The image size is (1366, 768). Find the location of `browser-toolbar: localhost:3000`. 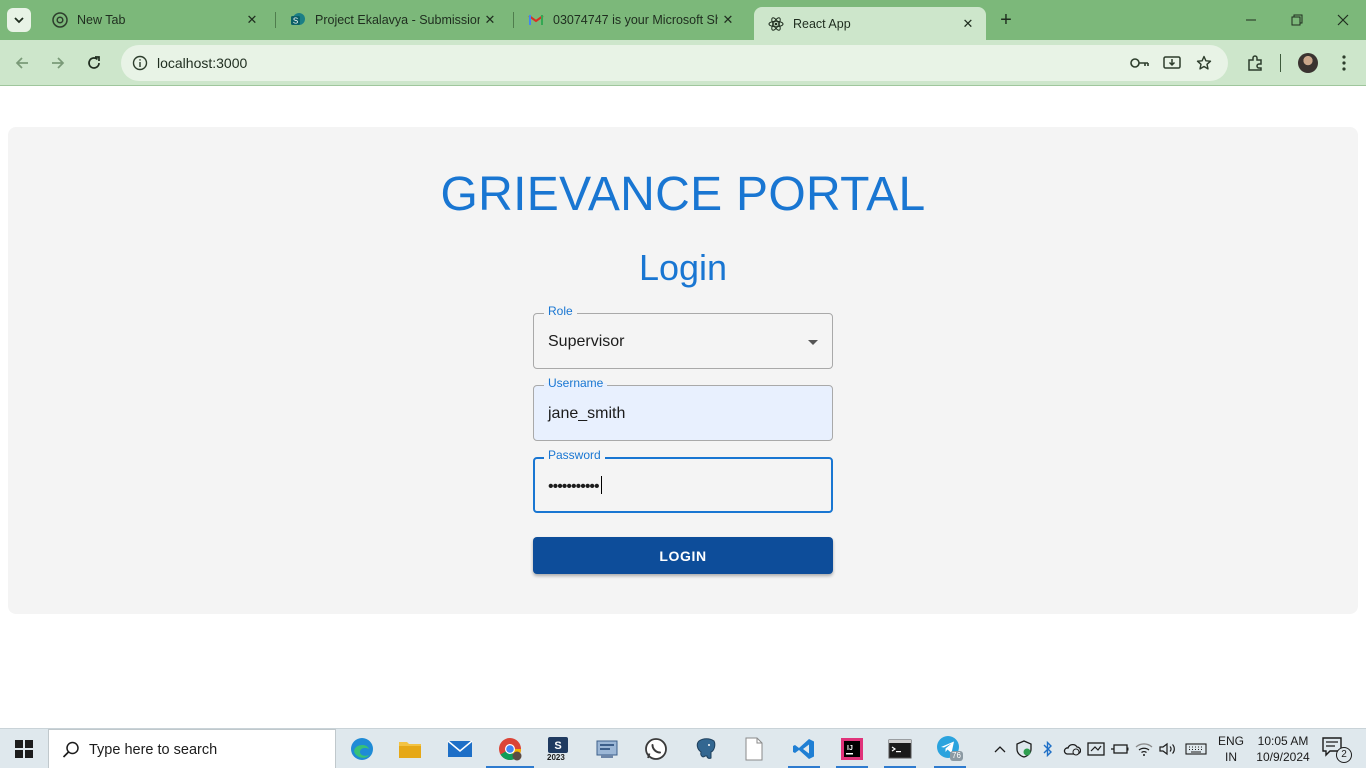

browser-toolbar: localhost:3000 is located at coordinates (683, 63).